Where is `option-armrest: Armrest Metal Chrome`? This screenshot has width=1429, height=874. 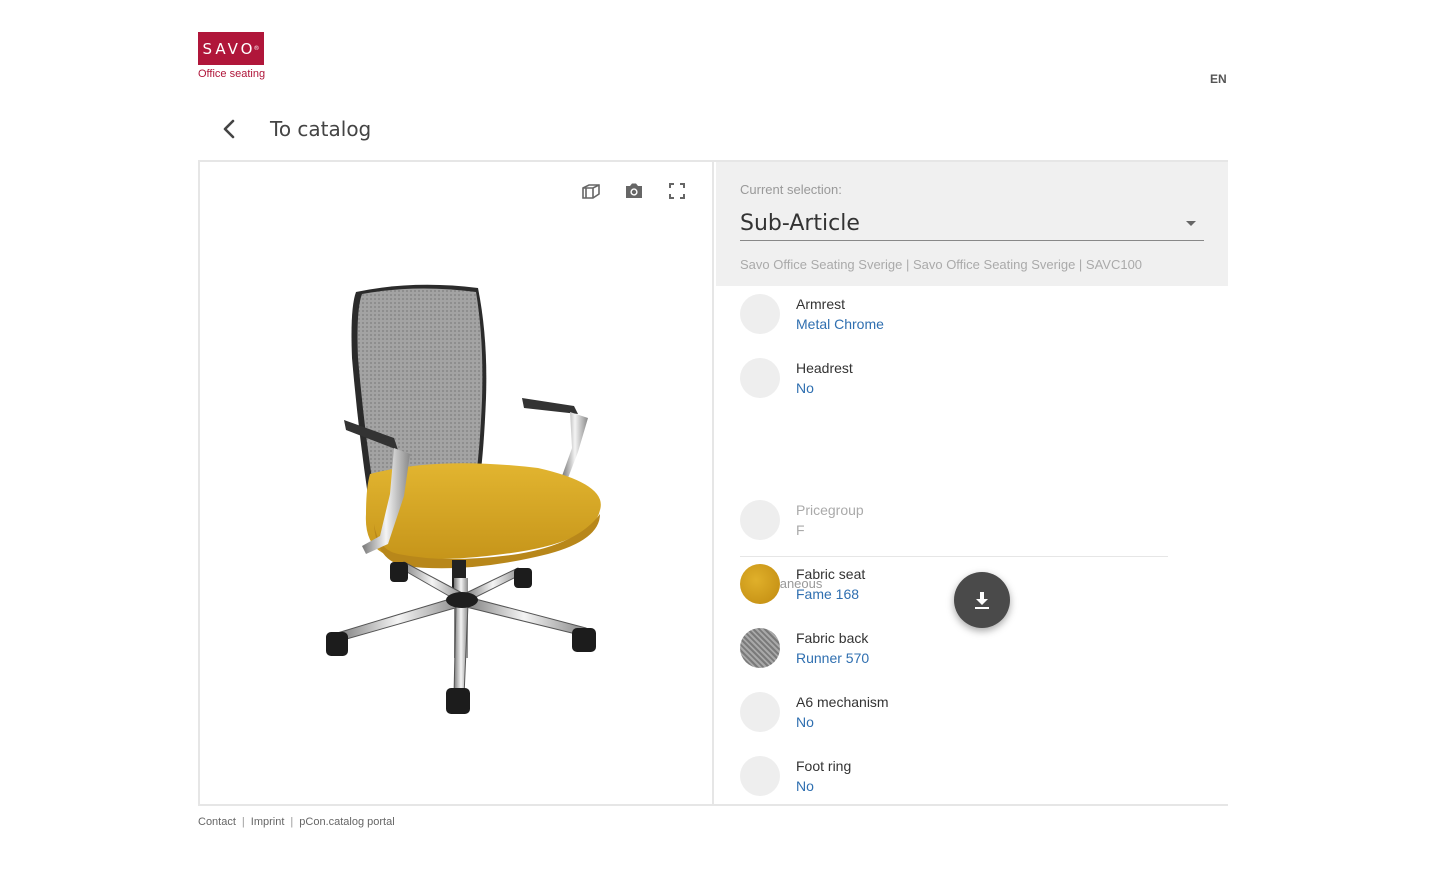
option-armrest: Armrest Metal Chrome is located at coordinates (812, 314).